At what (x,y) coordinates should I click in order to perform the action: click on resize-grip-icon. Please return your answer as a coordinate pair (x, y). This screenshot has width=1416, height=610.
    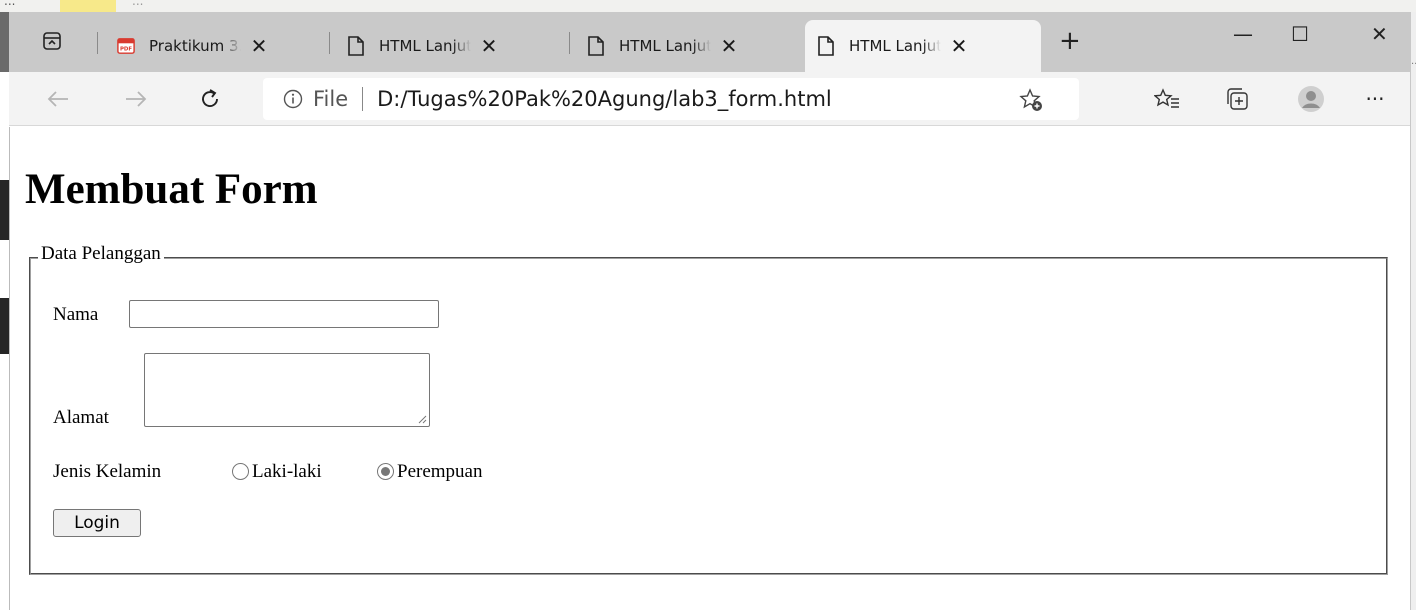
    Looking at the image, I should click on (422, 419).